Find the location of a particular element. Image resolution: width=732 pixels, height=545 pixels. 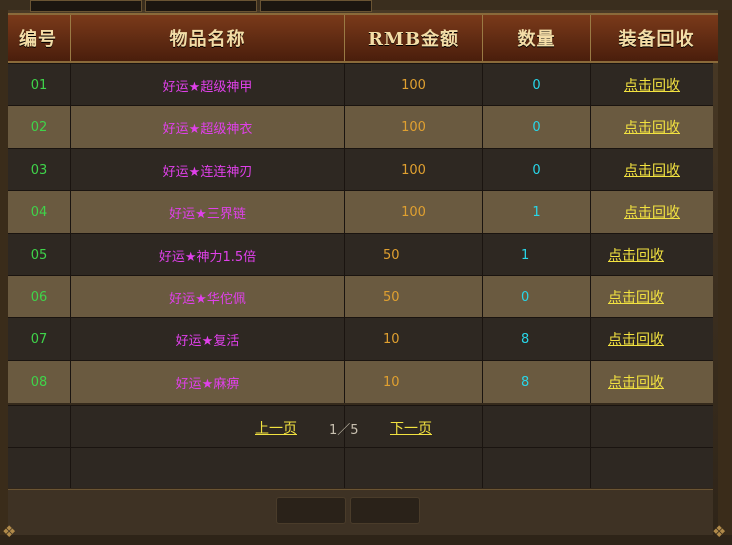

row-item-name-cell: 好运★三界链 is located at coordinates (207, 212).